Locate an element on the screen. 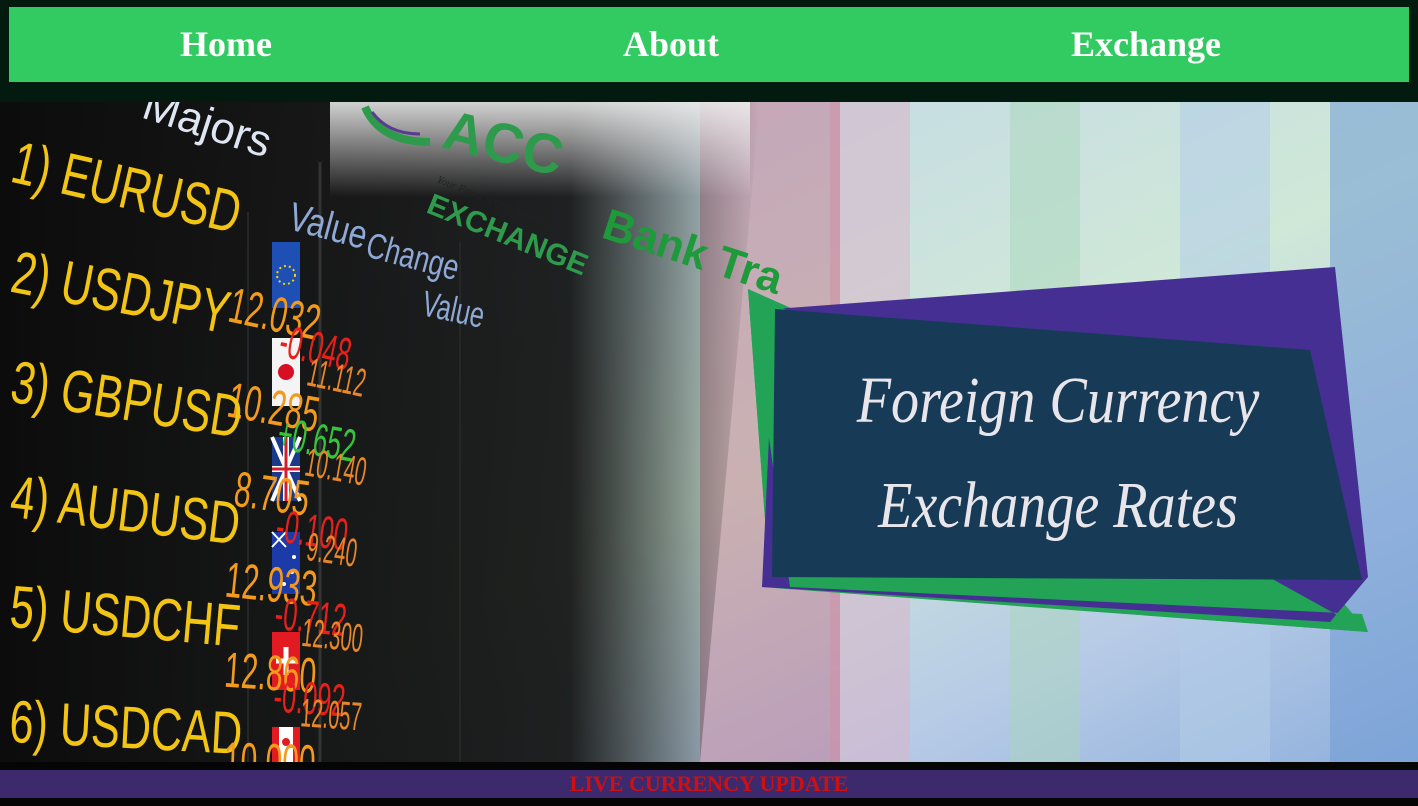 The height and width of the screenshot is (806, 1418). footer-bar: LIVE CURRENCY UPDATE is located at coordinates (709, 784).